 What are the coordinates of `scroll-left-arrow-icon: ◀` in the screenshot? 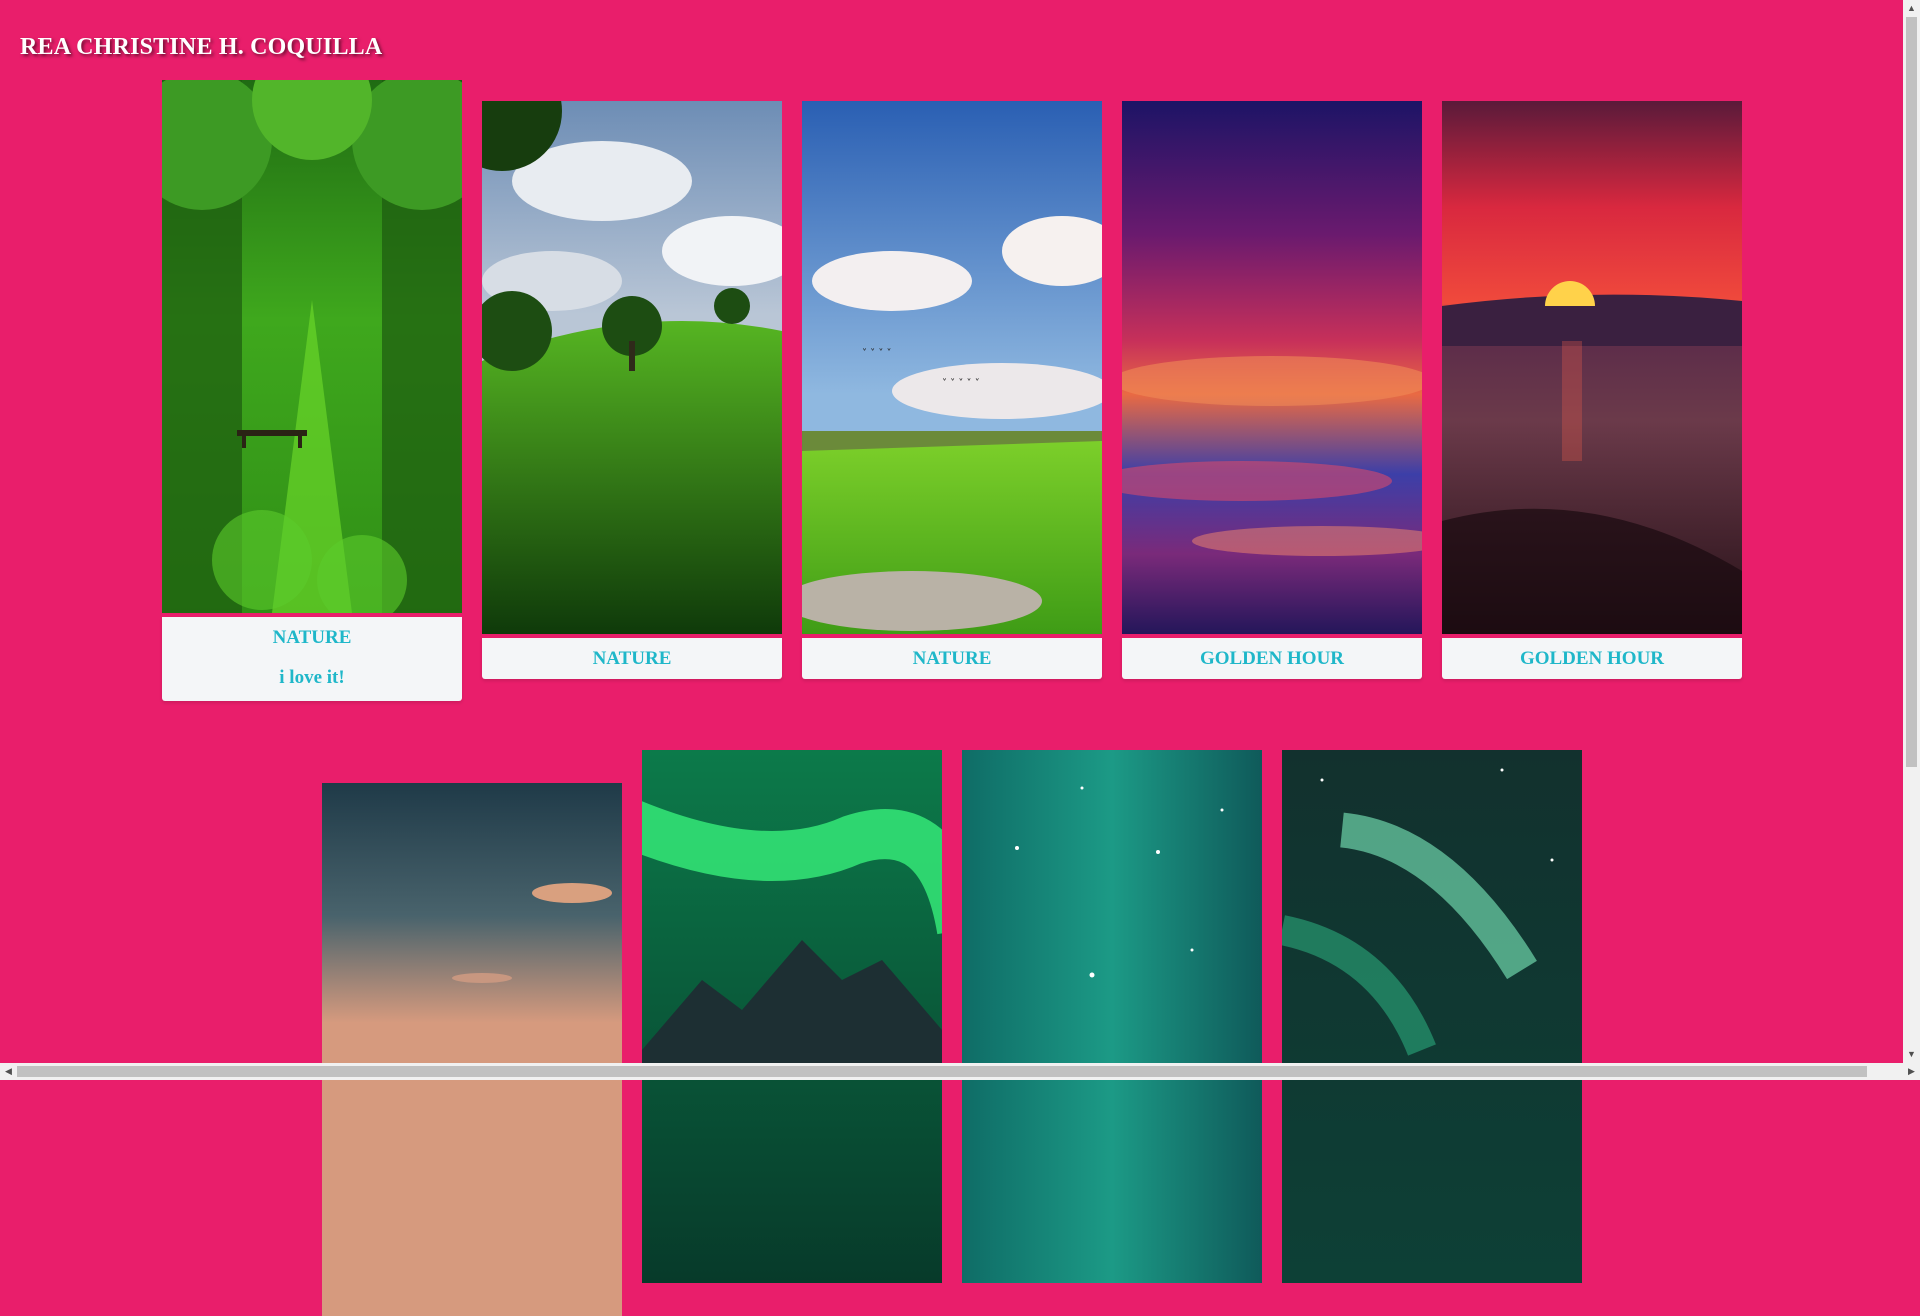 It's located at (8, 1071).